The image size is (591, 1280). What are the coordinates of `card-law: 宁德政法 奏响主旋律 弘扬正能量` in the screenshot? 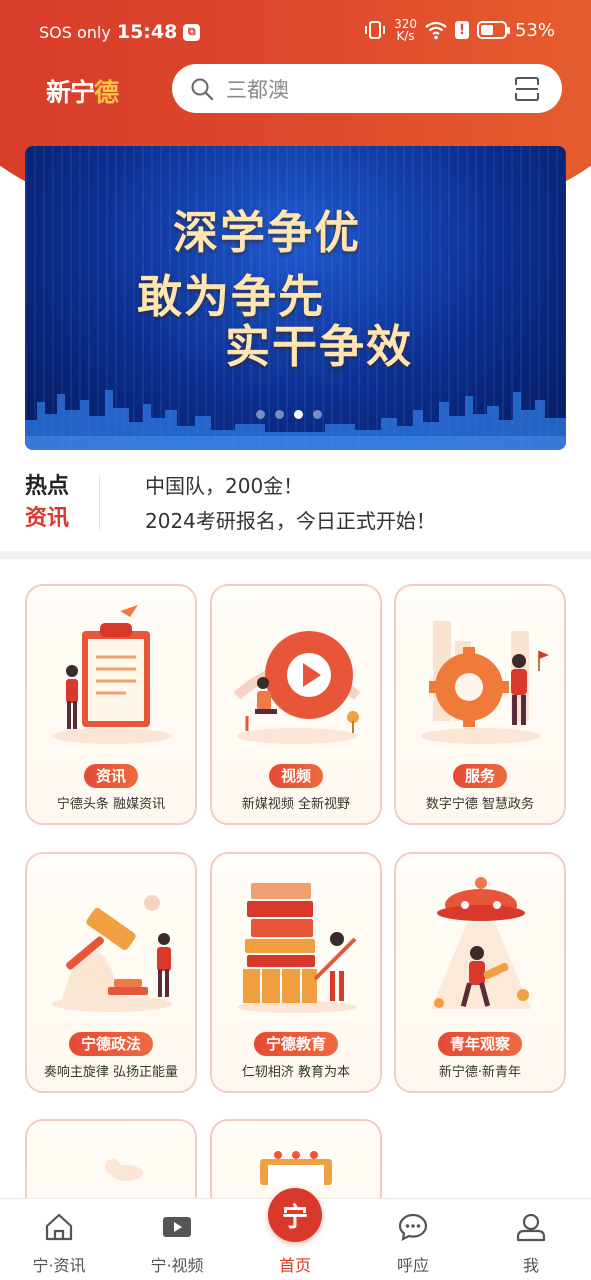 It's located at (111, 972).